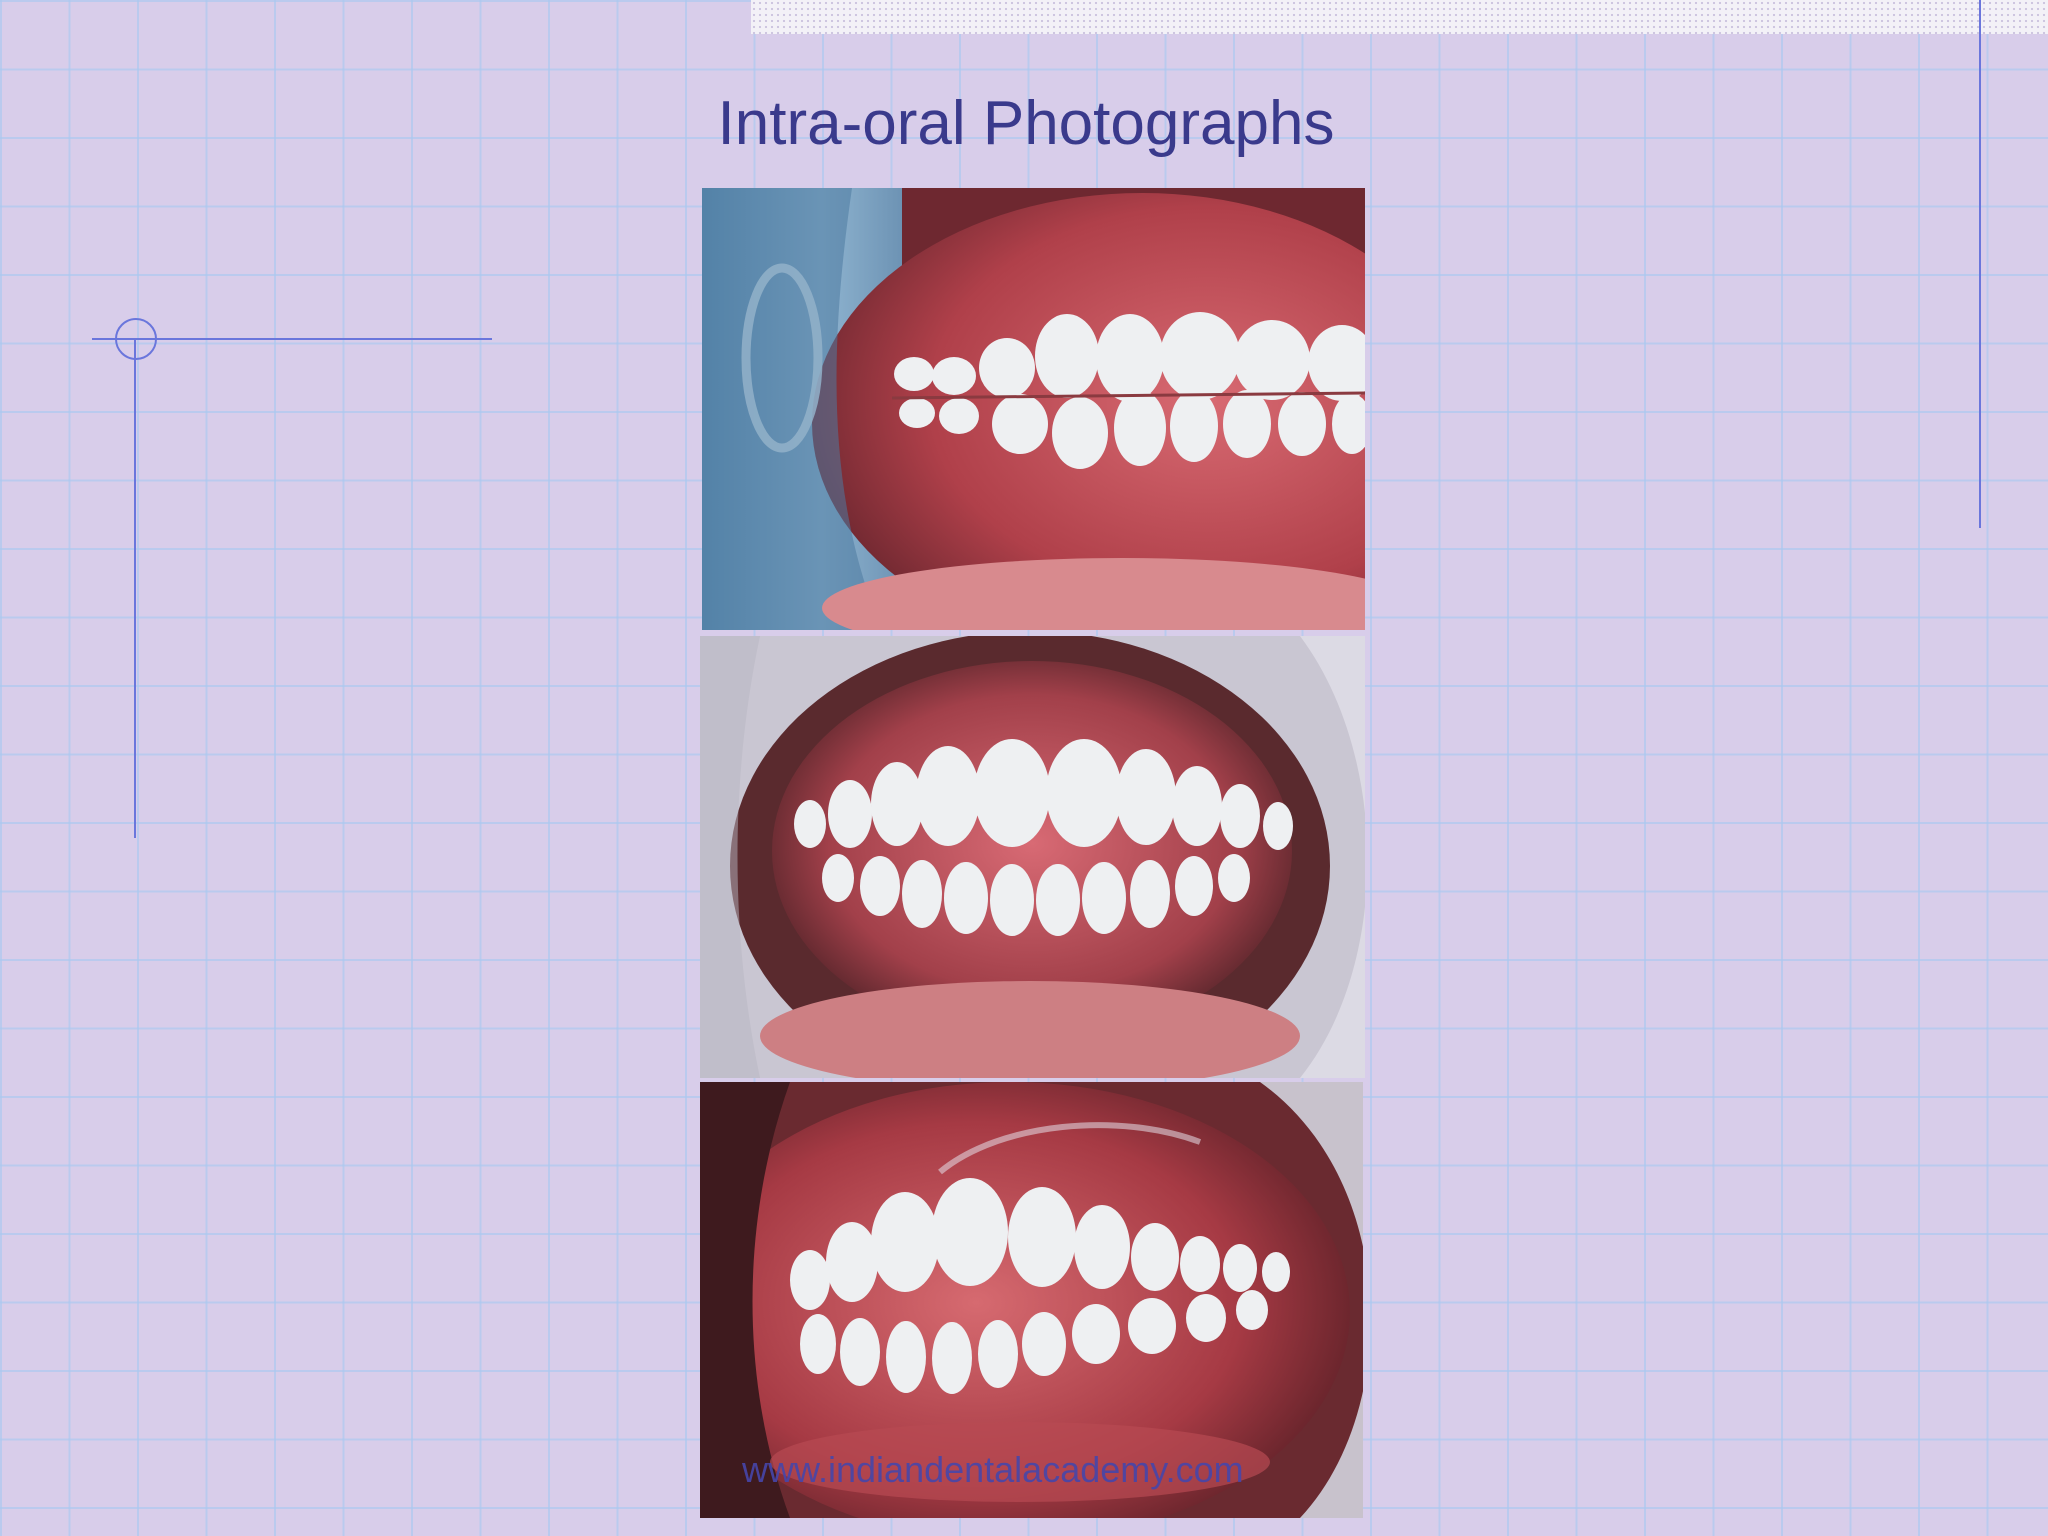  Describe the element at coordinates (1399, 17) in the screenshot. I see `top-decorative-band` at that location.